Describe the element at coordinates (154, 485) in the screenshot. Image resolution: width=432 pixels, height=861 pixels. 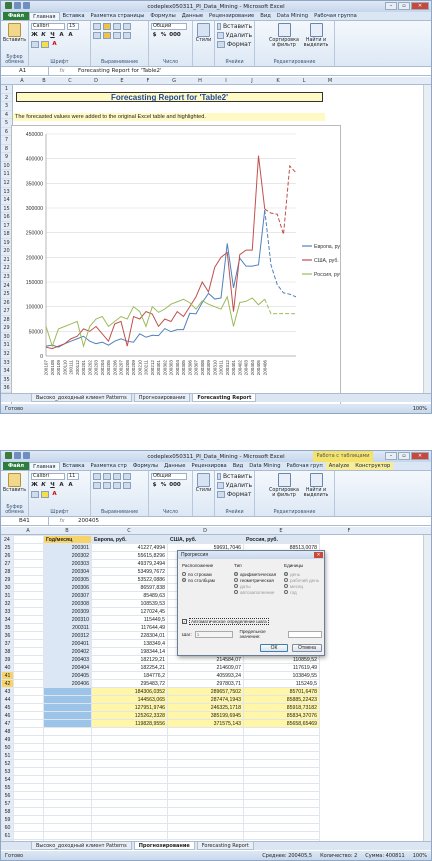
I see `currency-button: $` at that location.